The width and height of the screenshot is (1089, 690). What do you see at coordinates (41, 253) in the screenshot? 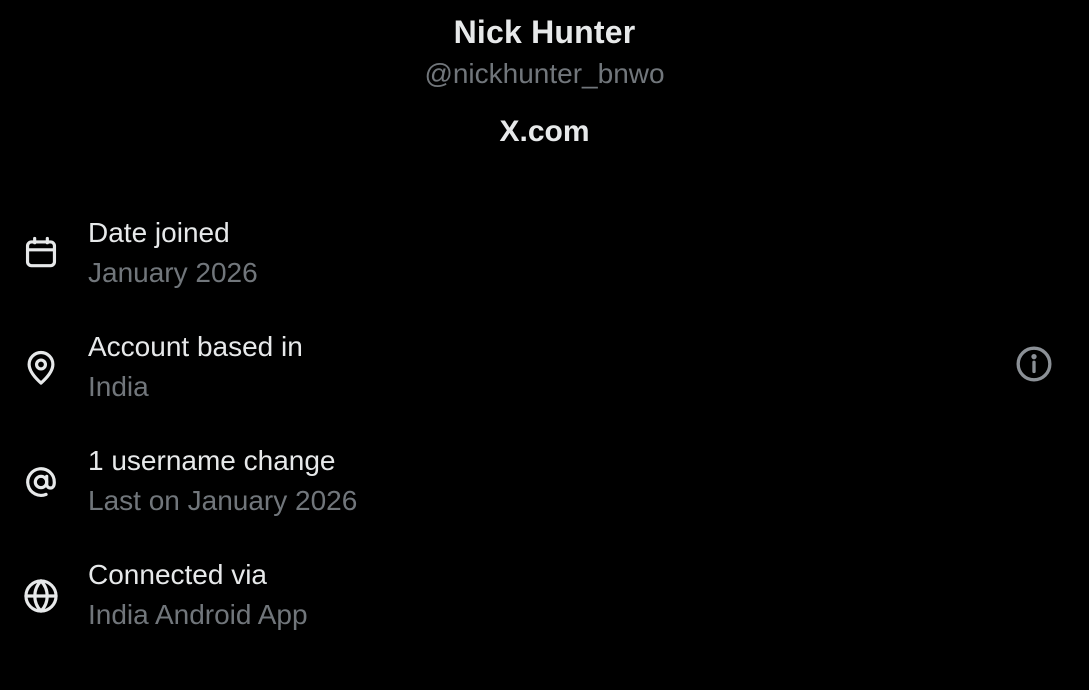
I see `calendar-icon` at bounding box center [41, 253].